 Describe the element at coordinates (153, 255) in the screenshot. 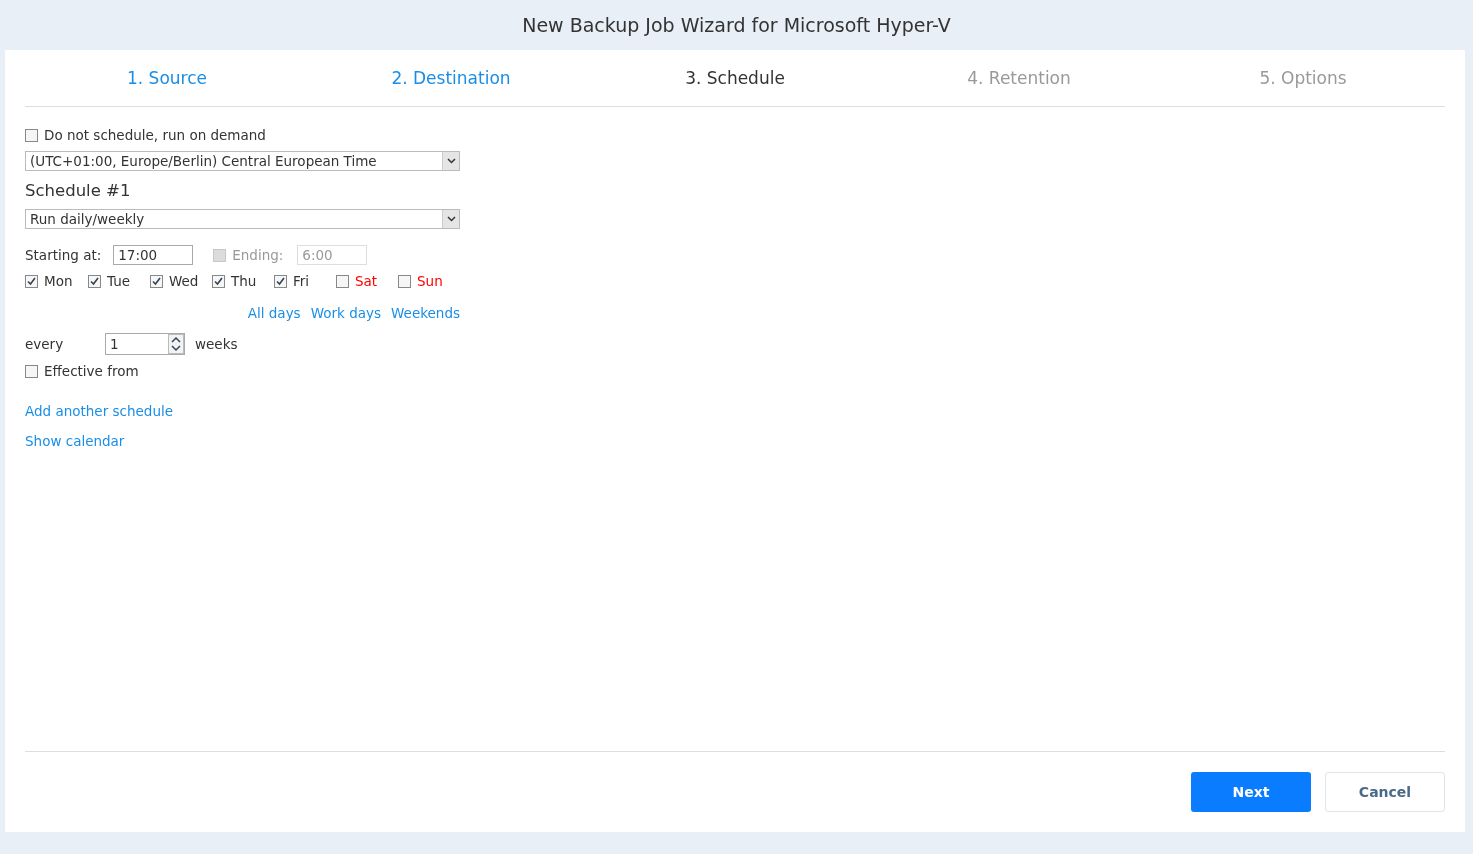

I see `start-time-field: 17:00` at that location.